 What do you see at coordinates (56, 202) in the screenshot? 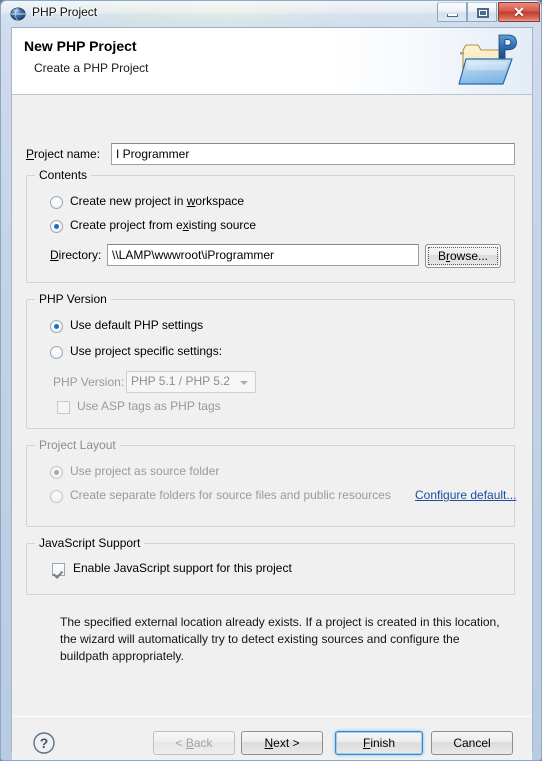
I see `radio-create-in-workspace` at bounding box center [56, 202].